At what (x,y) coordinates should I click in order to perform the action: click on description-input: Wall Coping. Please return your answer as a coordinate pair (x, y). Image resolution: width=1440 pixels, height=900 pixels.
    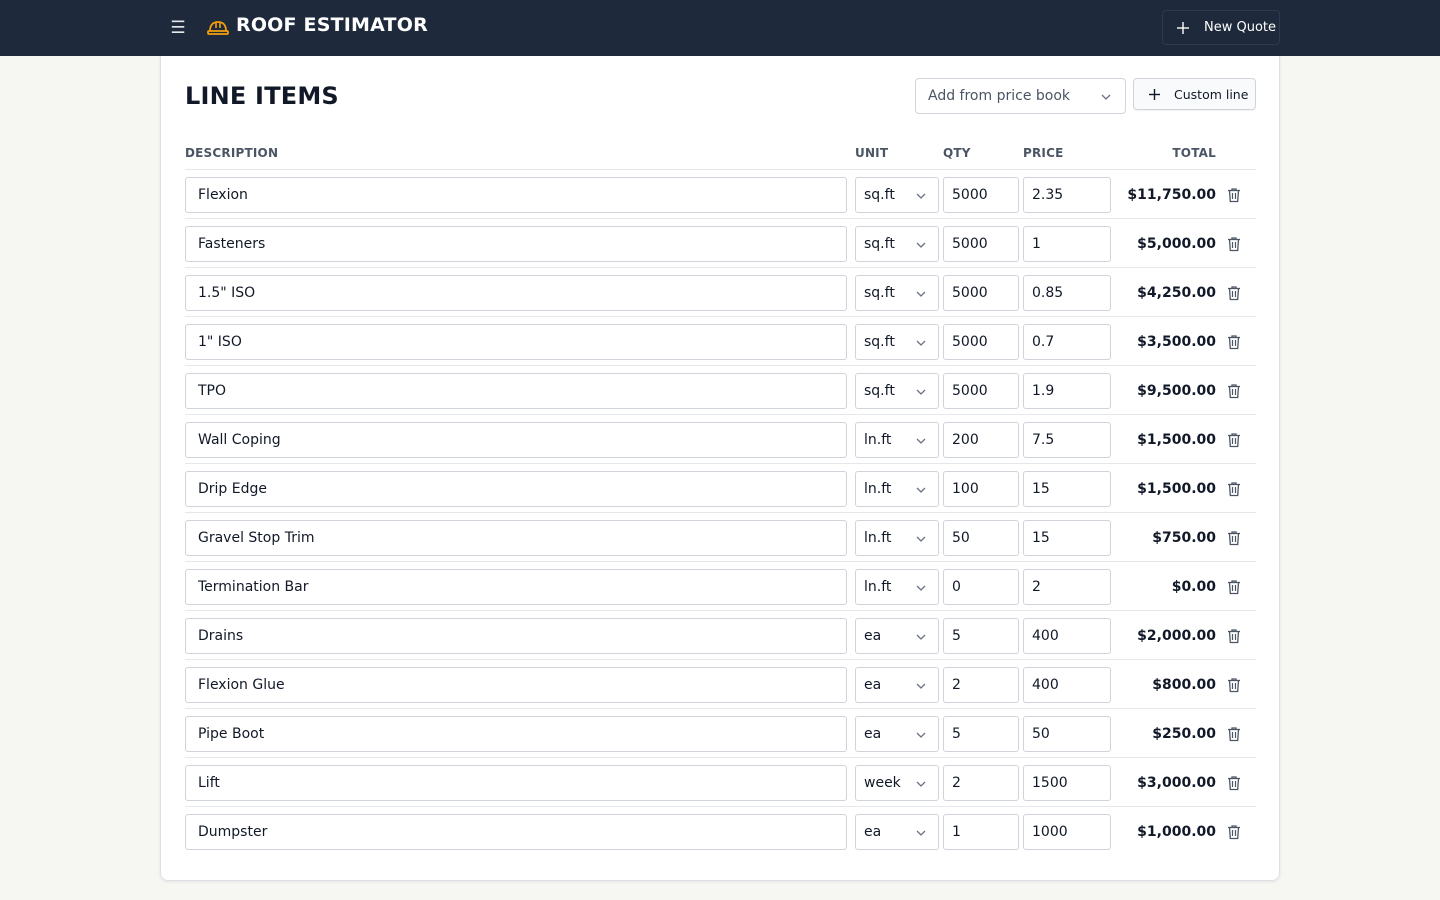
    Looking at the image, I should click on (516, 440).